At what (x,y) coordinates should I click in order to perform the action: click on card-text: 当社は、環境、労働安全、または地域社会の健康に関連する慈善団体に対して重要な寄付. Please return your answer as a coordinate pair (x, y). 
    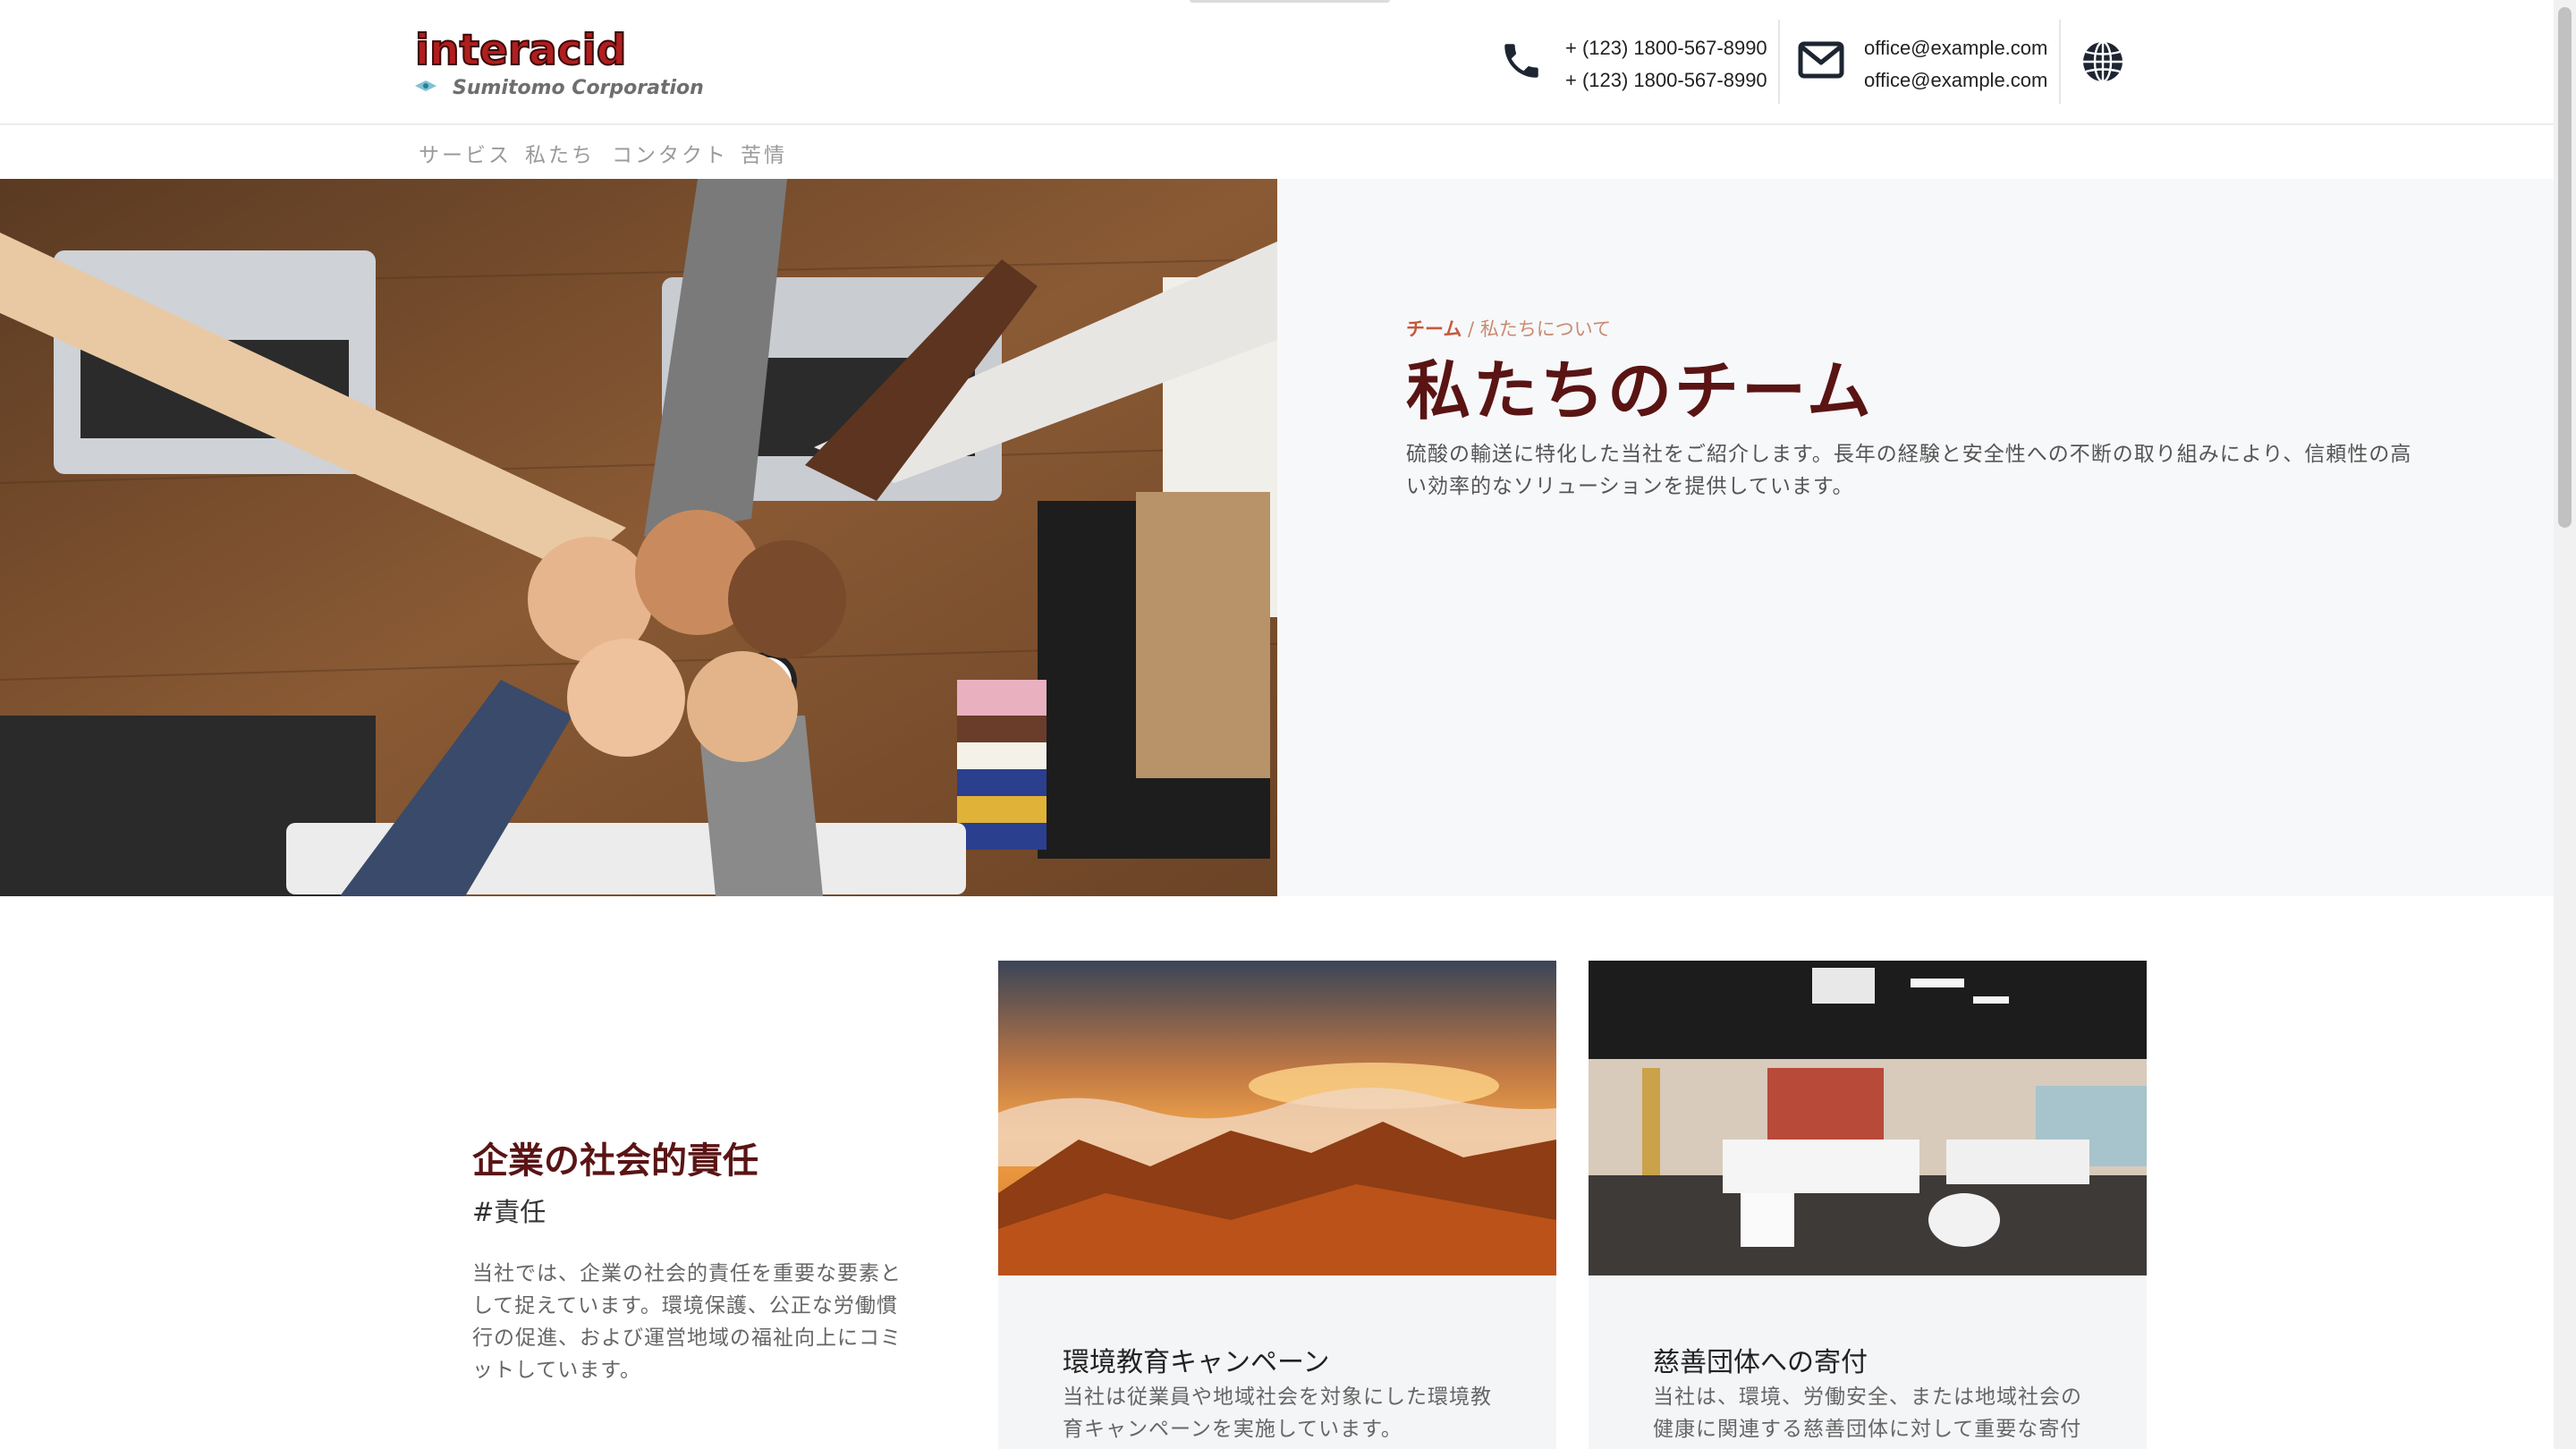
    Looking at the image, I should click on (1867, 1413).